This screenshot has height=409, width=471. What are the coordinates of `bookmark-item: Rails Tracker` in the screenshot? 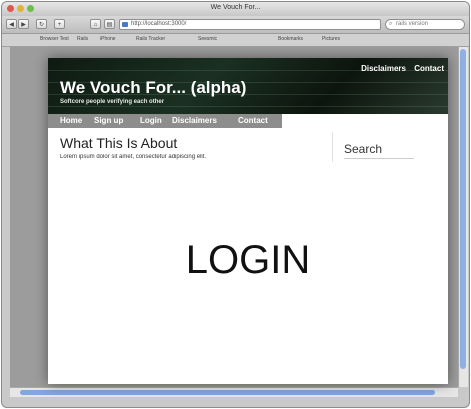 It's located at (150, 39).